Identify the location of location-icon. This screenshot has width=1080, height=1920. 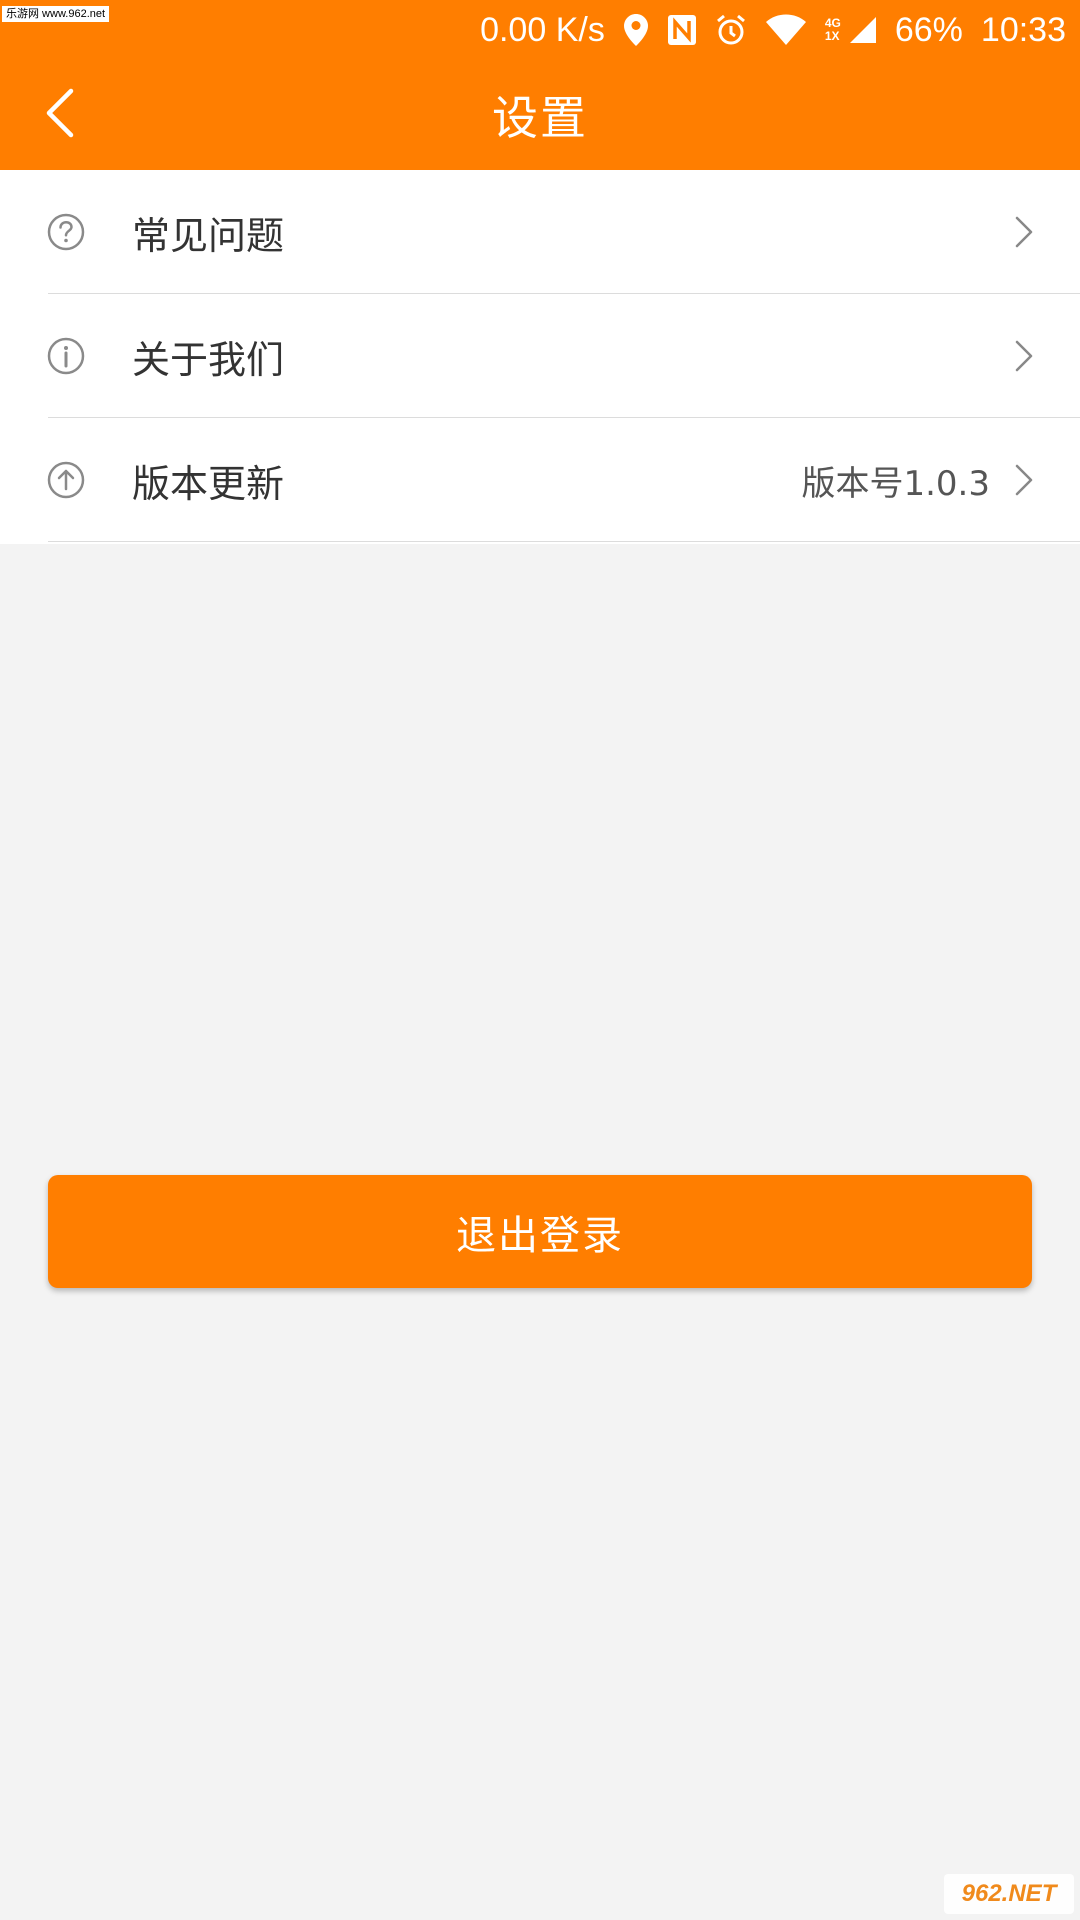
(636, 30).